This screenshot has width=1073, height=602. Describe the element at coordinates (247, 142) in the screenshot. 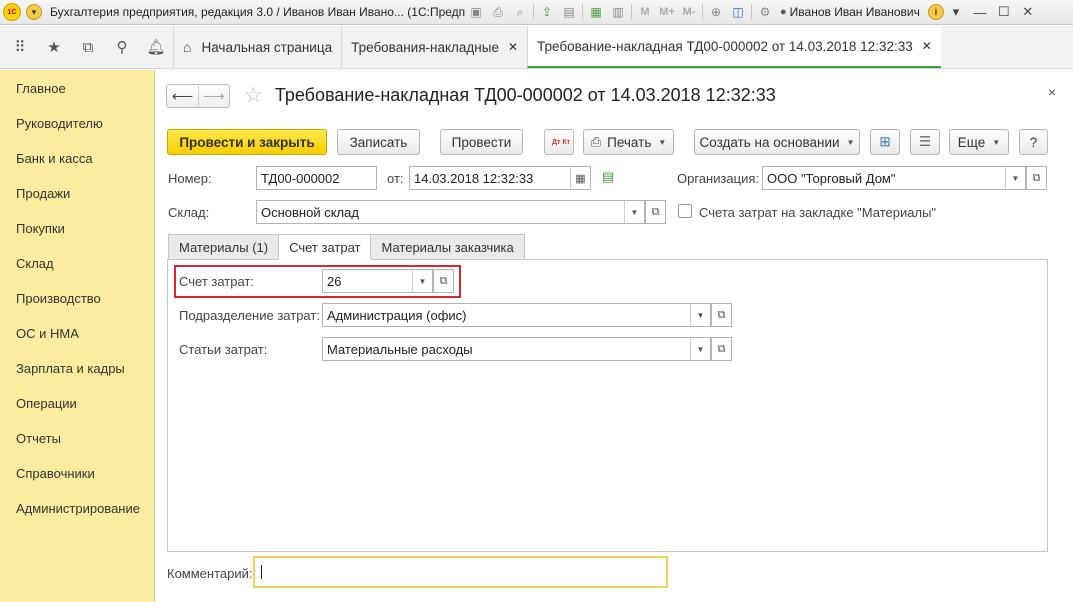

I see `post-and-close-button: Провести и закрыть` at that location.